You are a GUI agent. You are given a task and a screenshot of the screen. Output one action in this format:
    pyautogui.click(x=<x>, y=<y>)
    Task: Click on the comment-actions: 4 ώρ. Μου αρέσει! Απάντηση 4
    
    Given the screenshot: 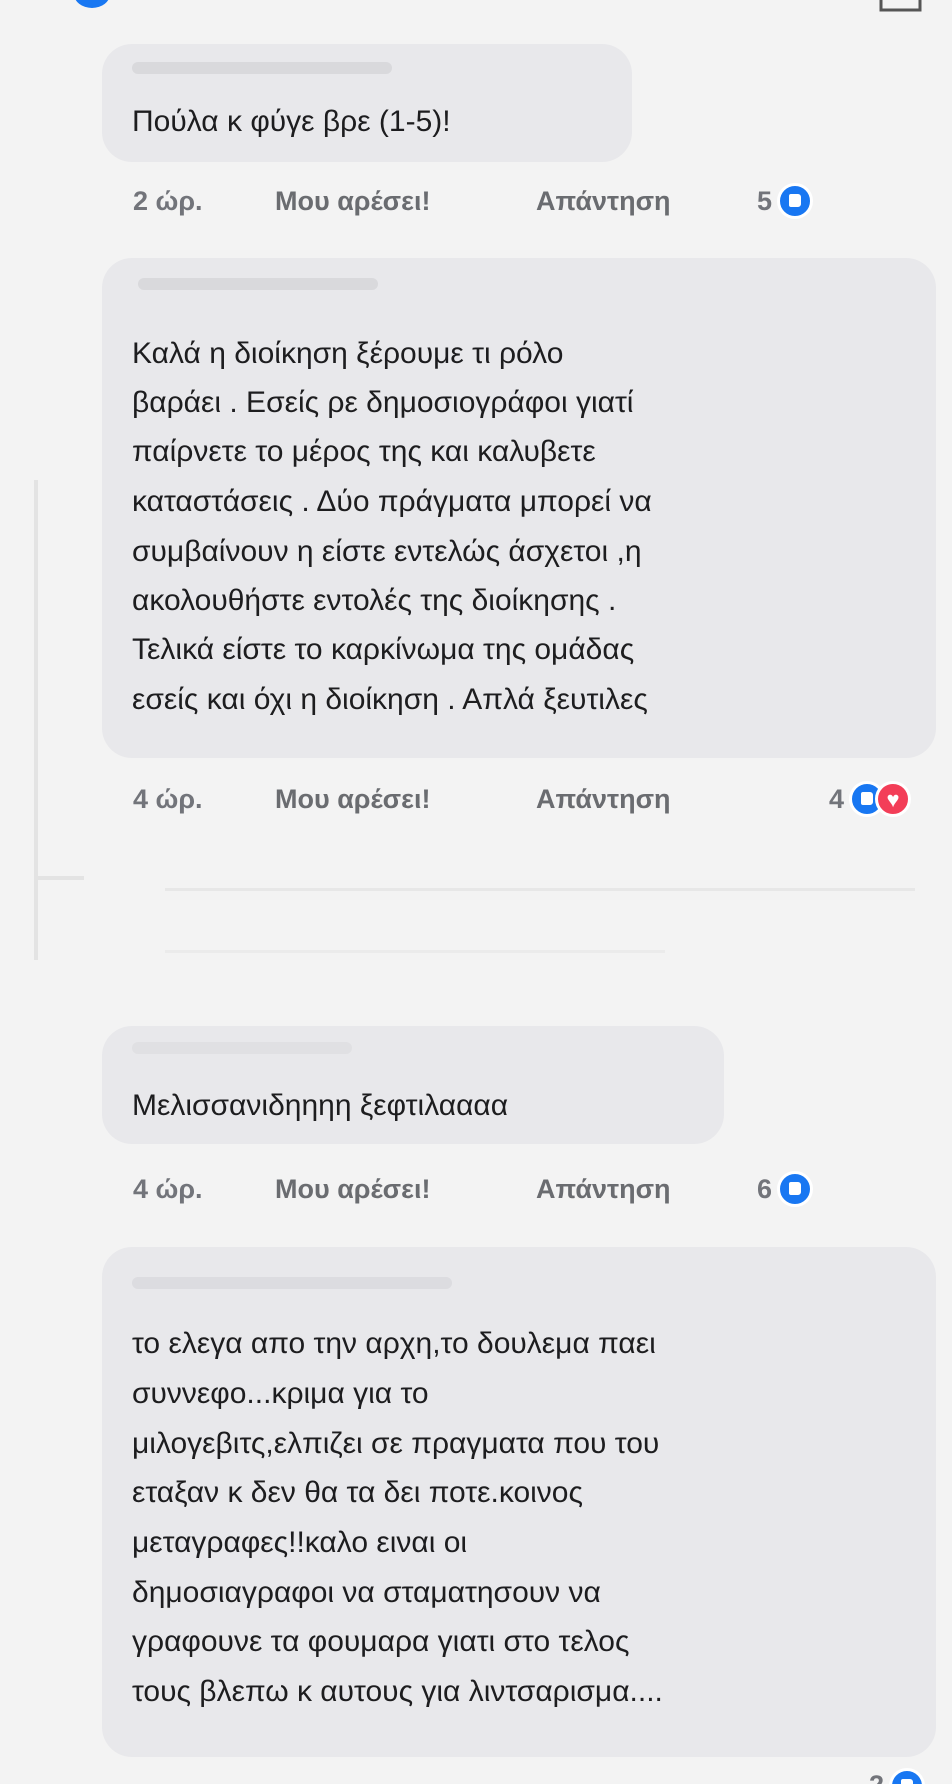 What is the action you would take?
    pyautogui.click(x=533, y=800)
    